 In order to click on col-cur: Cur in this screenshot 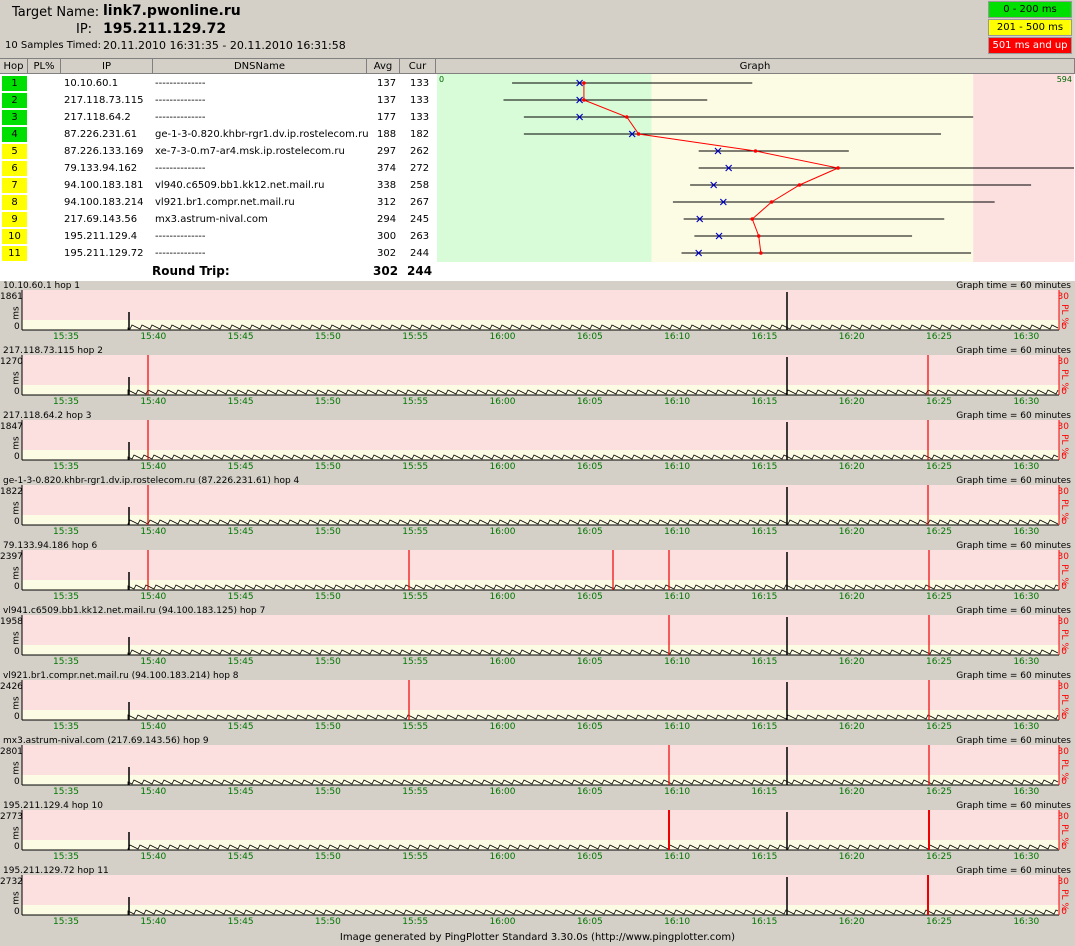, I will do `click(418, 66)`.